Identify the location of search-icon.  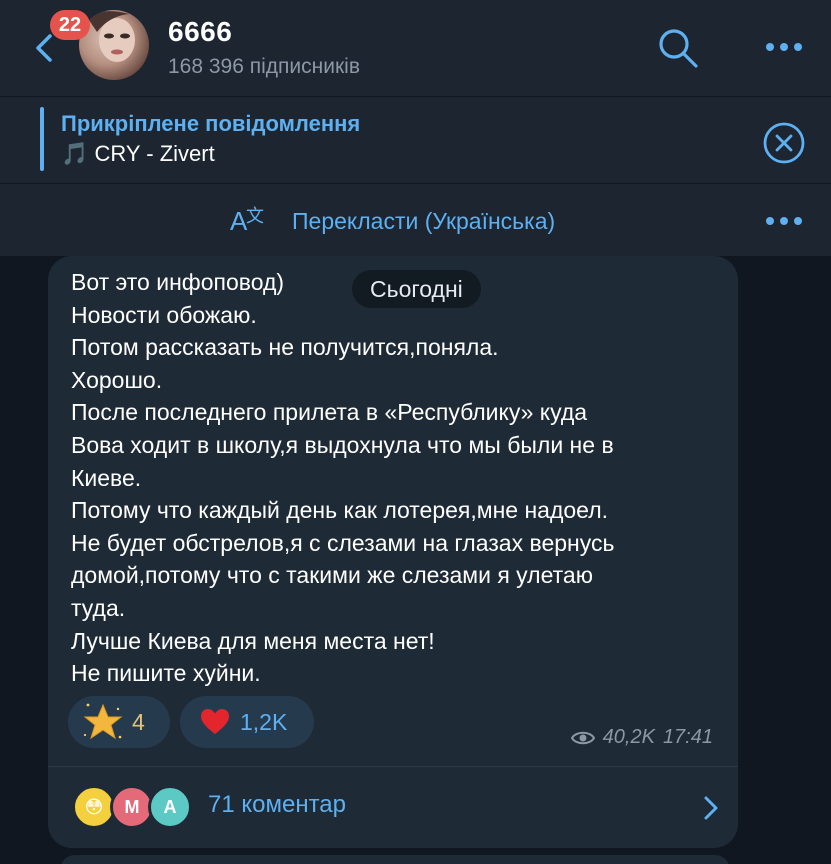
(678, 48).